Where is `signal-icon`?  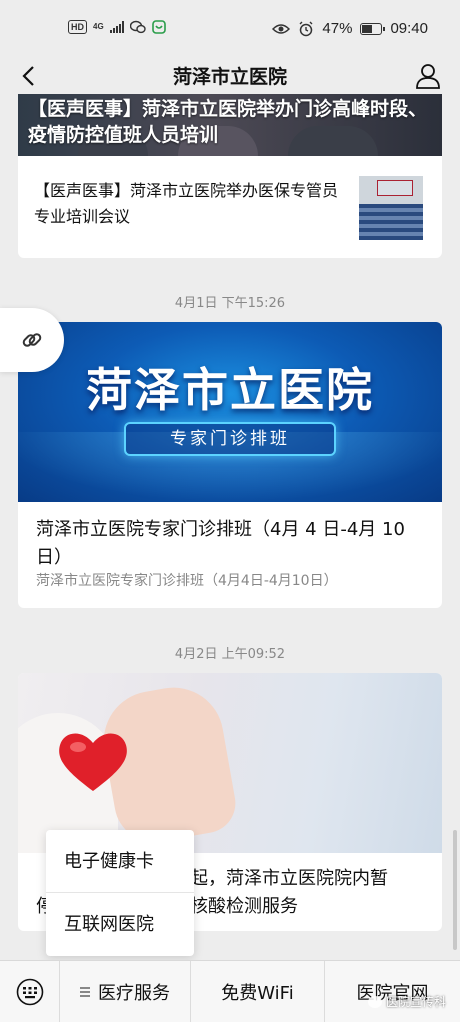
signal-icon is located at coordinates (116, 27).